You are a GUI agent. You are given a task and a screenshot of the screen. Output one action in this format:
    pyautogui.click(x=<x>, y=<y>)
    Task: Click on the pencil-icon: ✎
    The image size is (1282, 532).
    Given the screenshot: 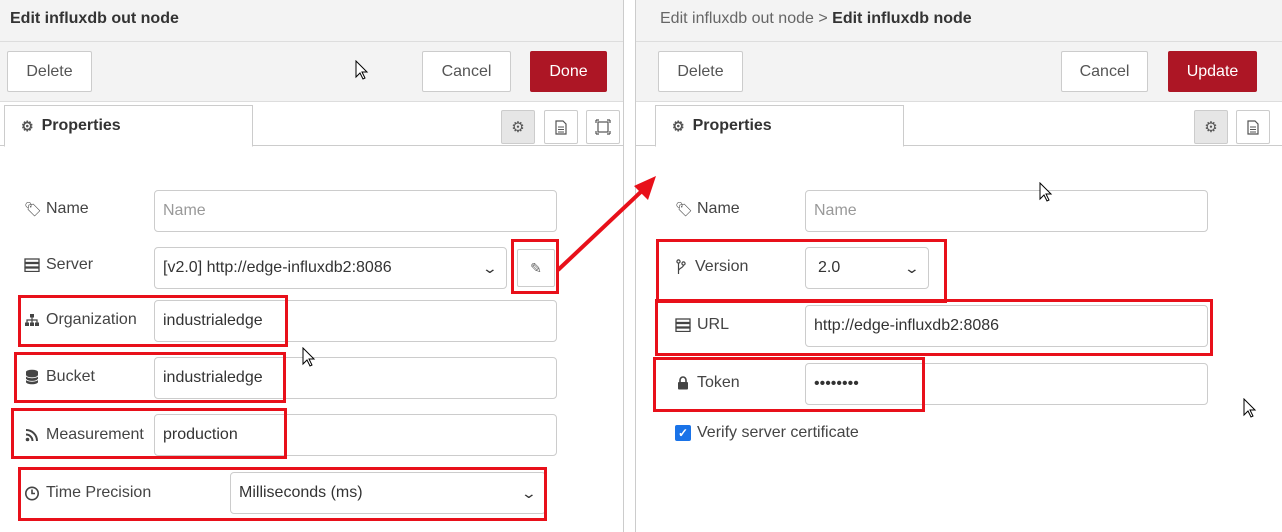 What is the action you would take?
    pyautogui.click(x=536, y=267)
    